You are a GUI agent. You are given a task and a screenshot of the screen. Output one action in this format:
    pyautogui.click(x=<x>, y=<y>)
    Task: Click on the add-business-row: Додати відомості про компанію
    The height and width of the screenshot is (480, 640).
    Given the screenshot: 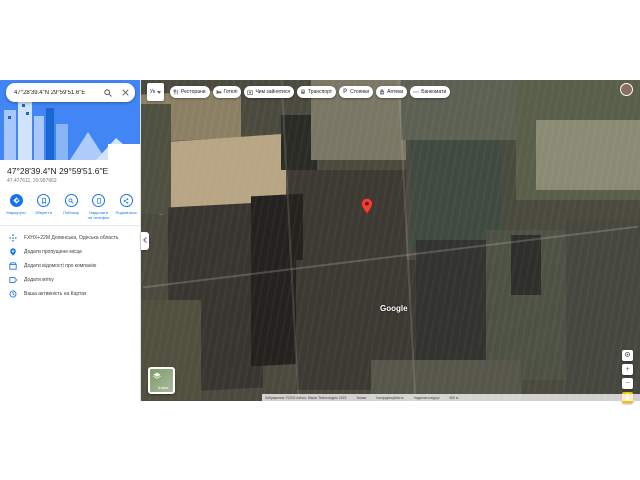 What is the action you would take?
    pyautogui.click(x=52, y=266)
    